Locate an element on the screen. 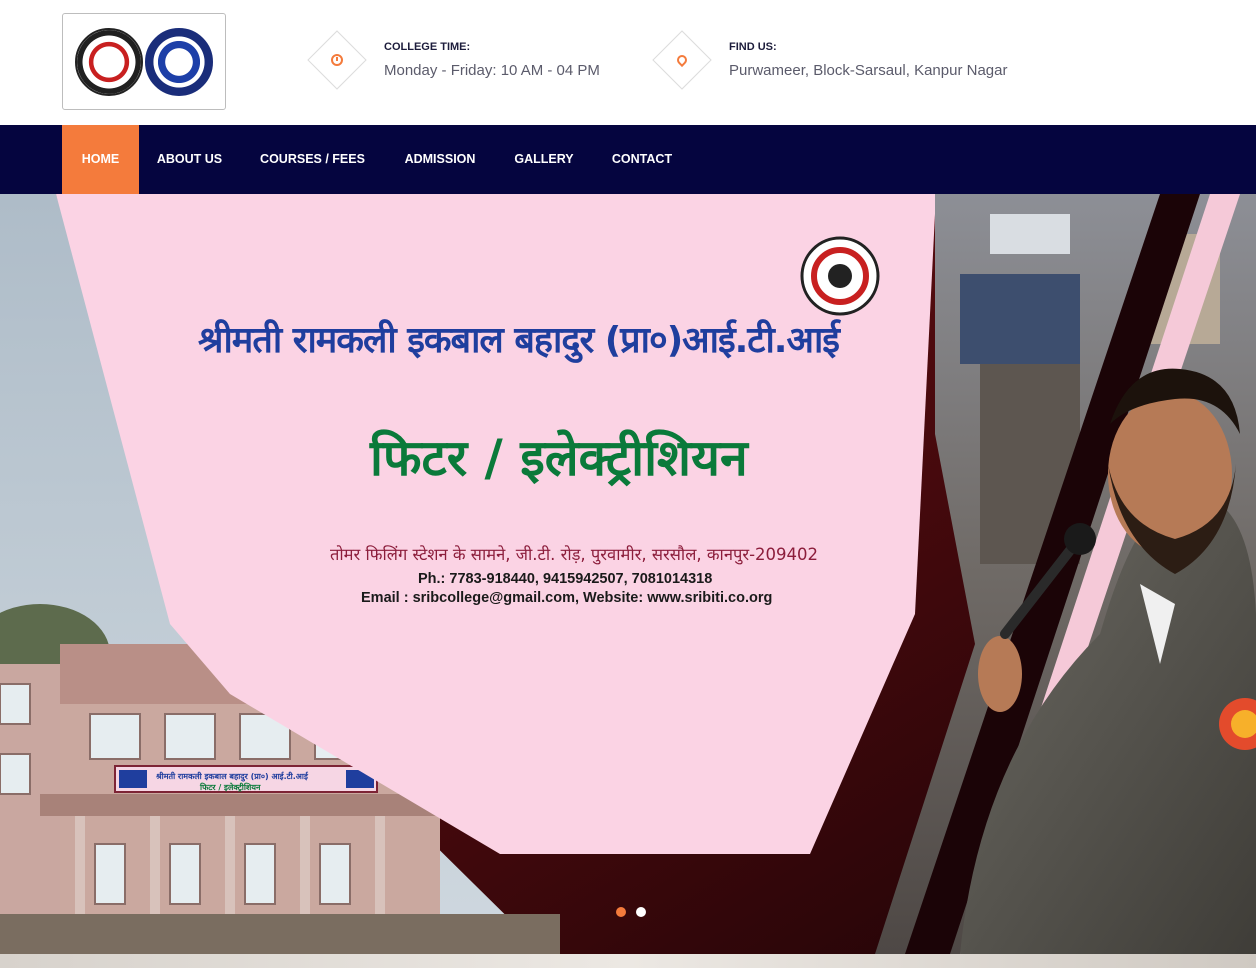  clock-icon is located at coordinates (337, 60).